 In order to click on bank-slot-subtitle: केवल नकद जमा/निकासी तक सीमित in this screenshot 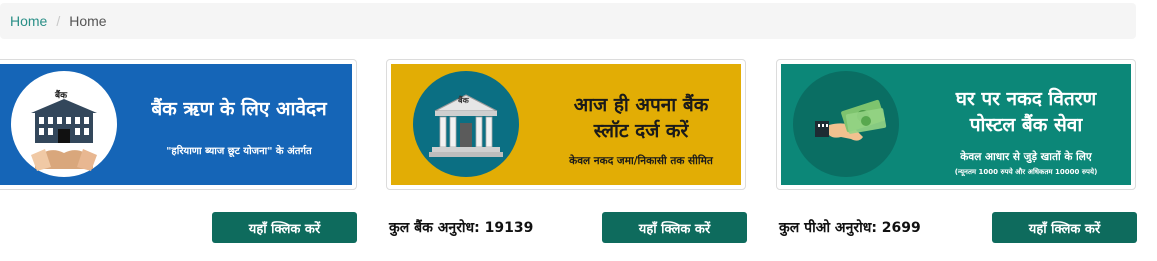, I will do `click(641, 161)`.